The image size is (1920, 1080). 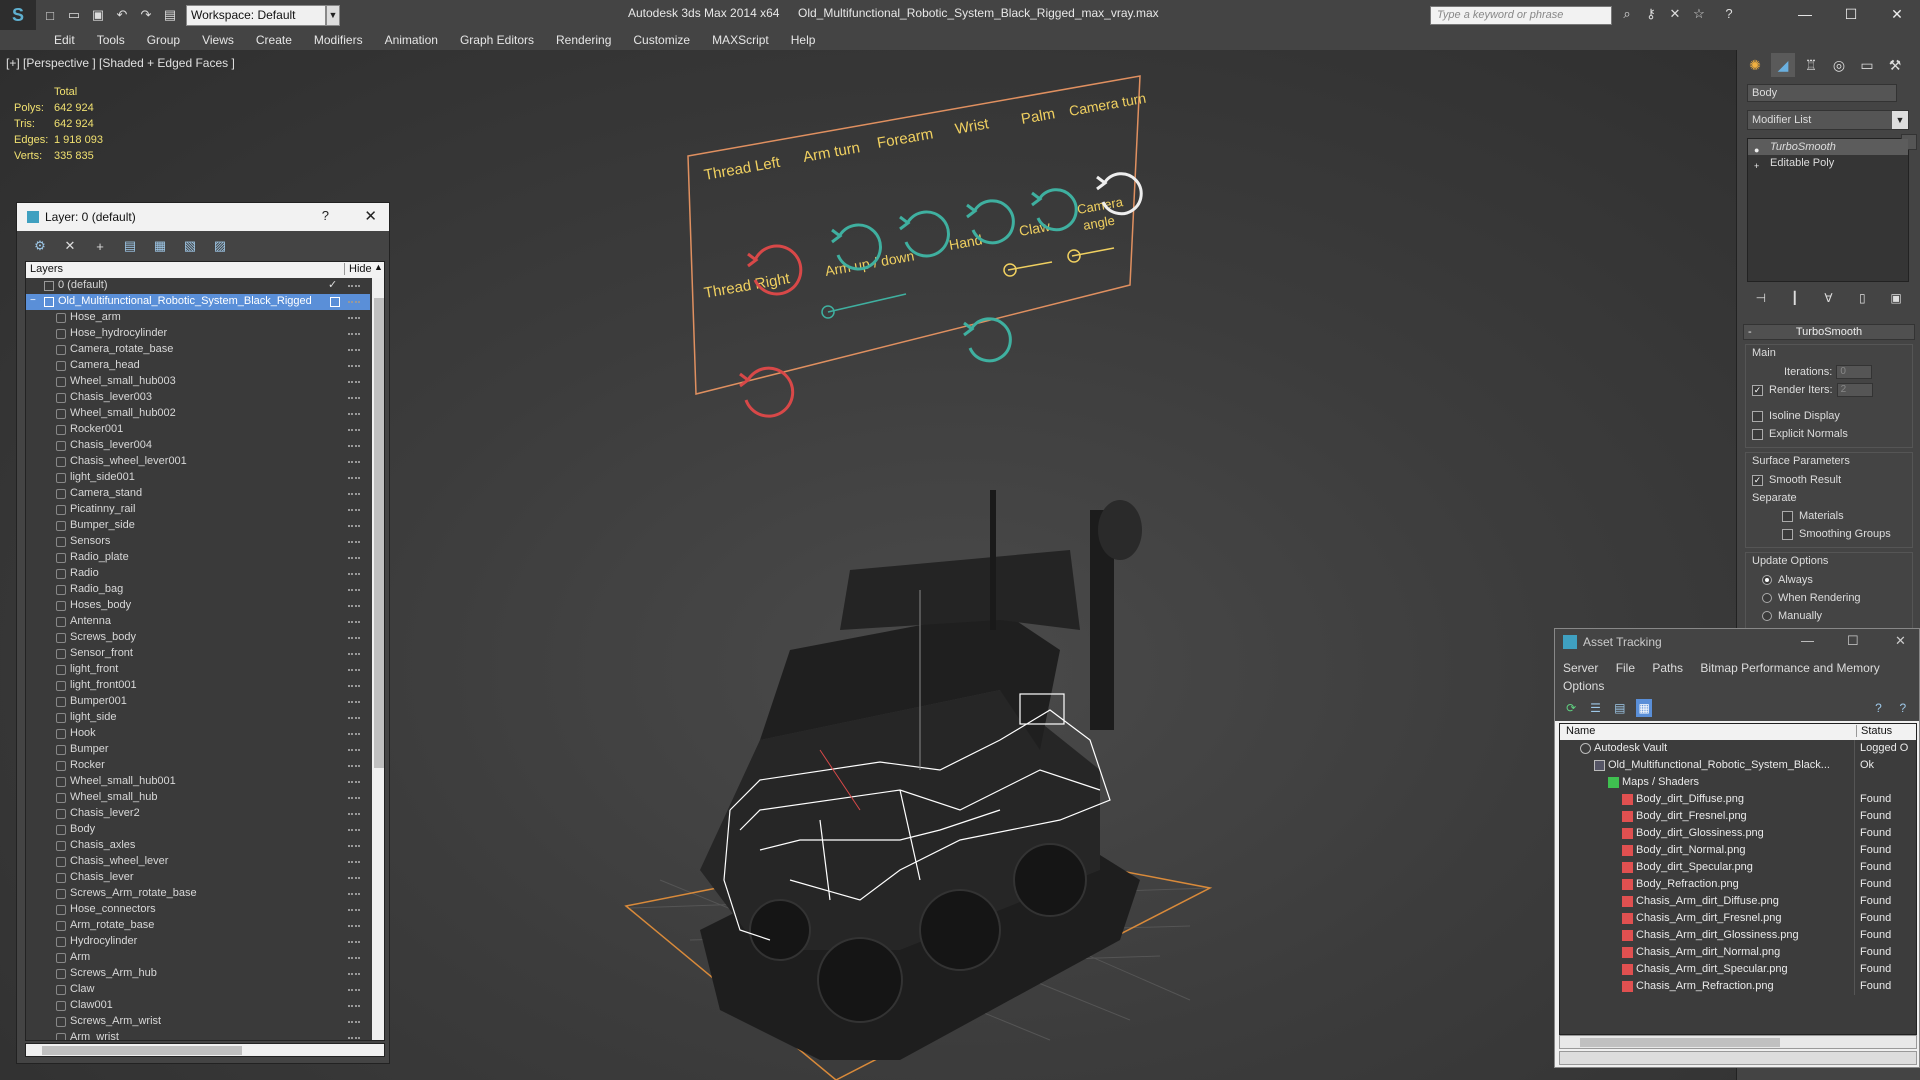 What do you see at coordinates (358, 269) in the screenshot?
I see `hide-column-header: Hide` at bounding box center [358, 269].